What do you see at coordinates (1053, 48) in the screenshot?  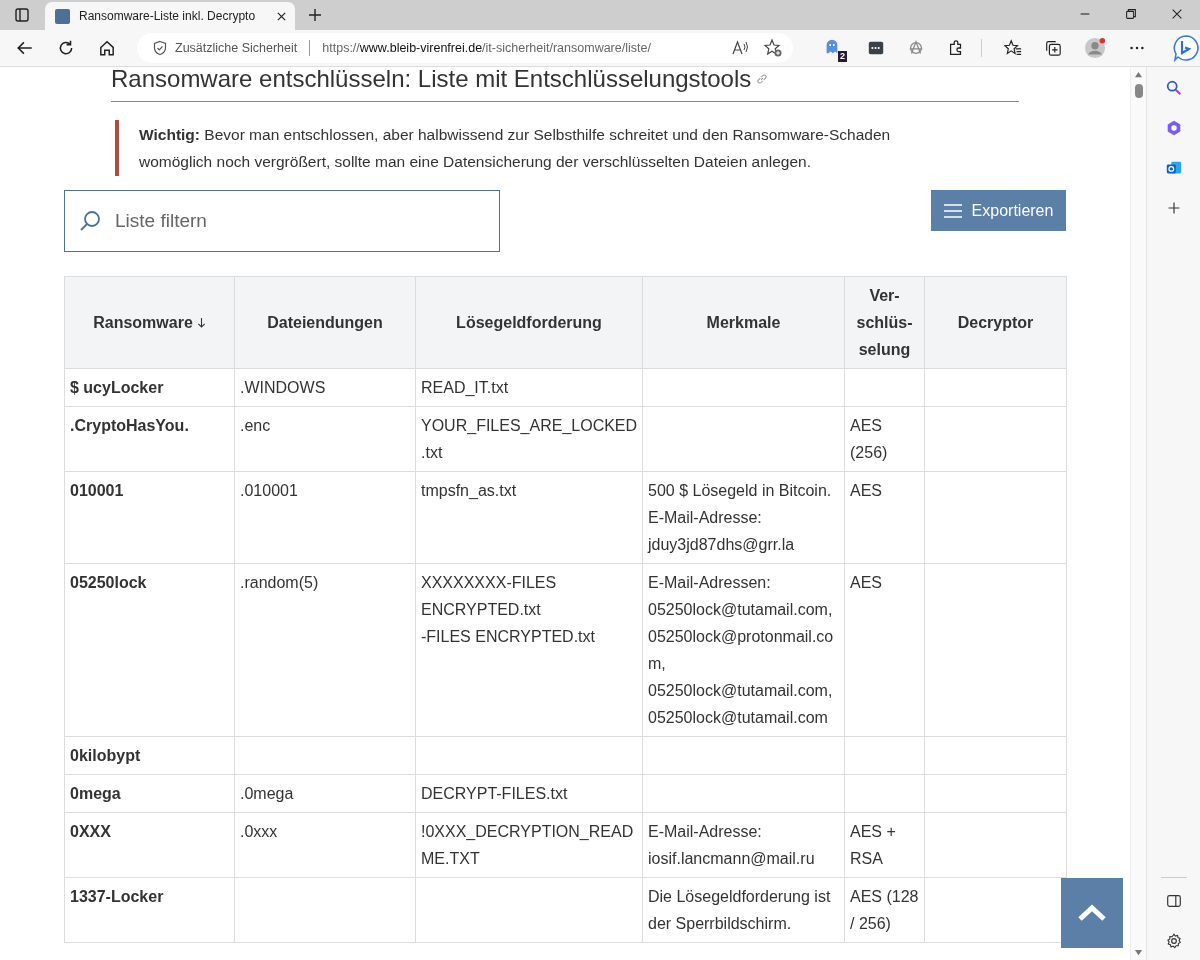 I see `collections-icon` at bounding box center [1053, 48].